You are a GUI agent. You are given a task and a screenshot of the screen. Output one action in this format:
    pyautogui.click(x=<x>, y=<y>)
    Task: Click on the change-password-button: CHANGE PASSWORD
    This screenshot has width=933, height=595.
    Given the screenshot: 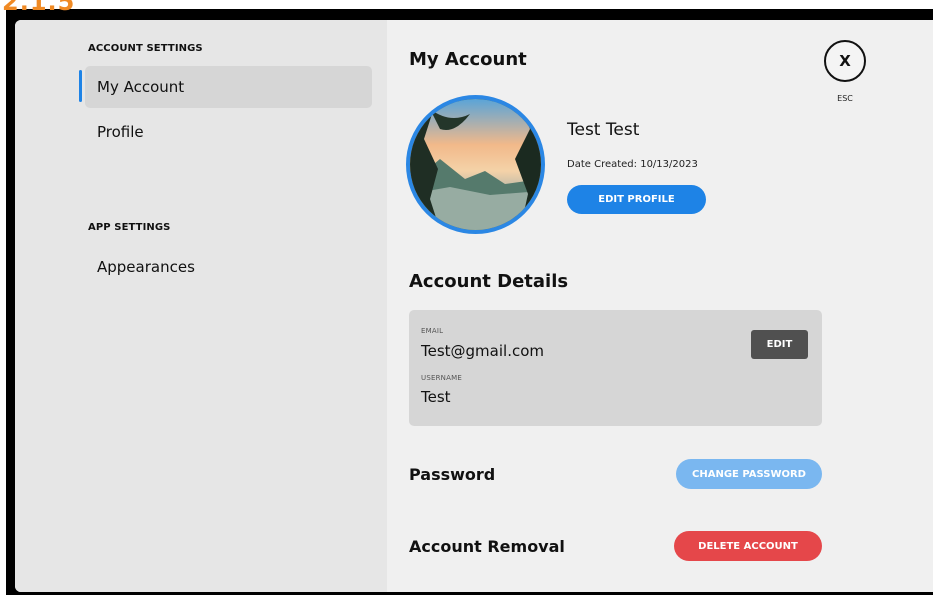 What is the action you would take?
    pyautogui.click(x=749, y=474)
    